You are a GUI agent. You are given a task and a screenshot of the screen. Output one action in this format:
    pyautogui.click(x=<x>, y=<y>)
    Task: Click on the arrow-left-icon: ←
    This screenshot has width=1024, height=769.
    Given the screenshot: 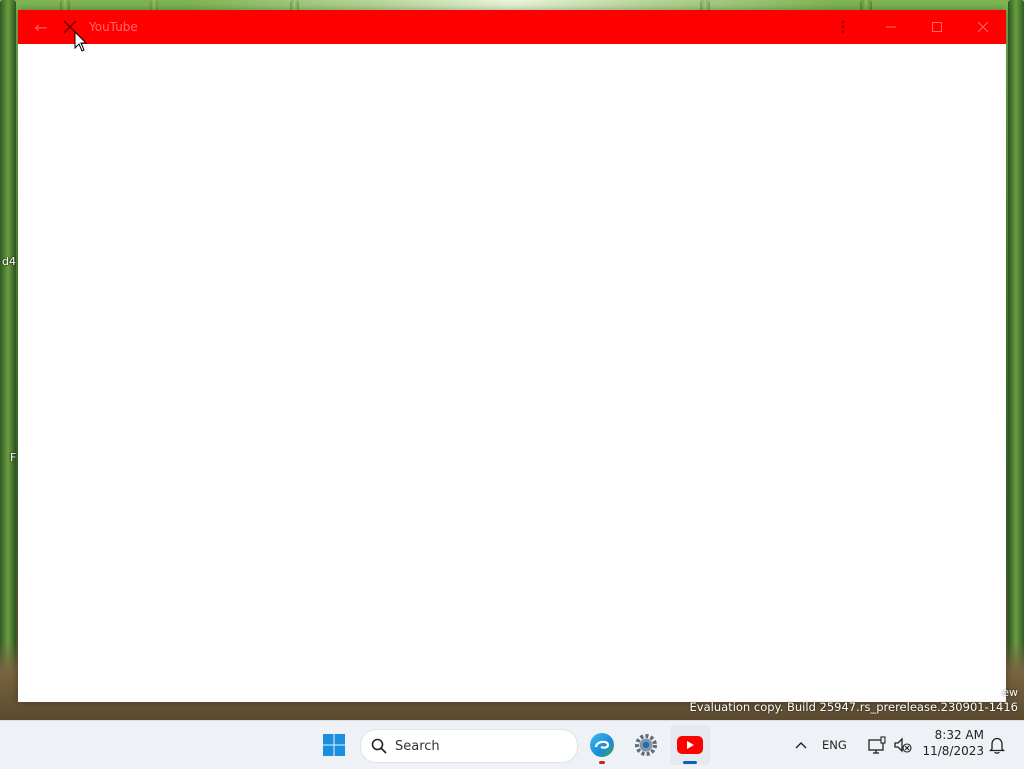 What is the action you would take?
    pyautogui.click(x=41, y=27)
    